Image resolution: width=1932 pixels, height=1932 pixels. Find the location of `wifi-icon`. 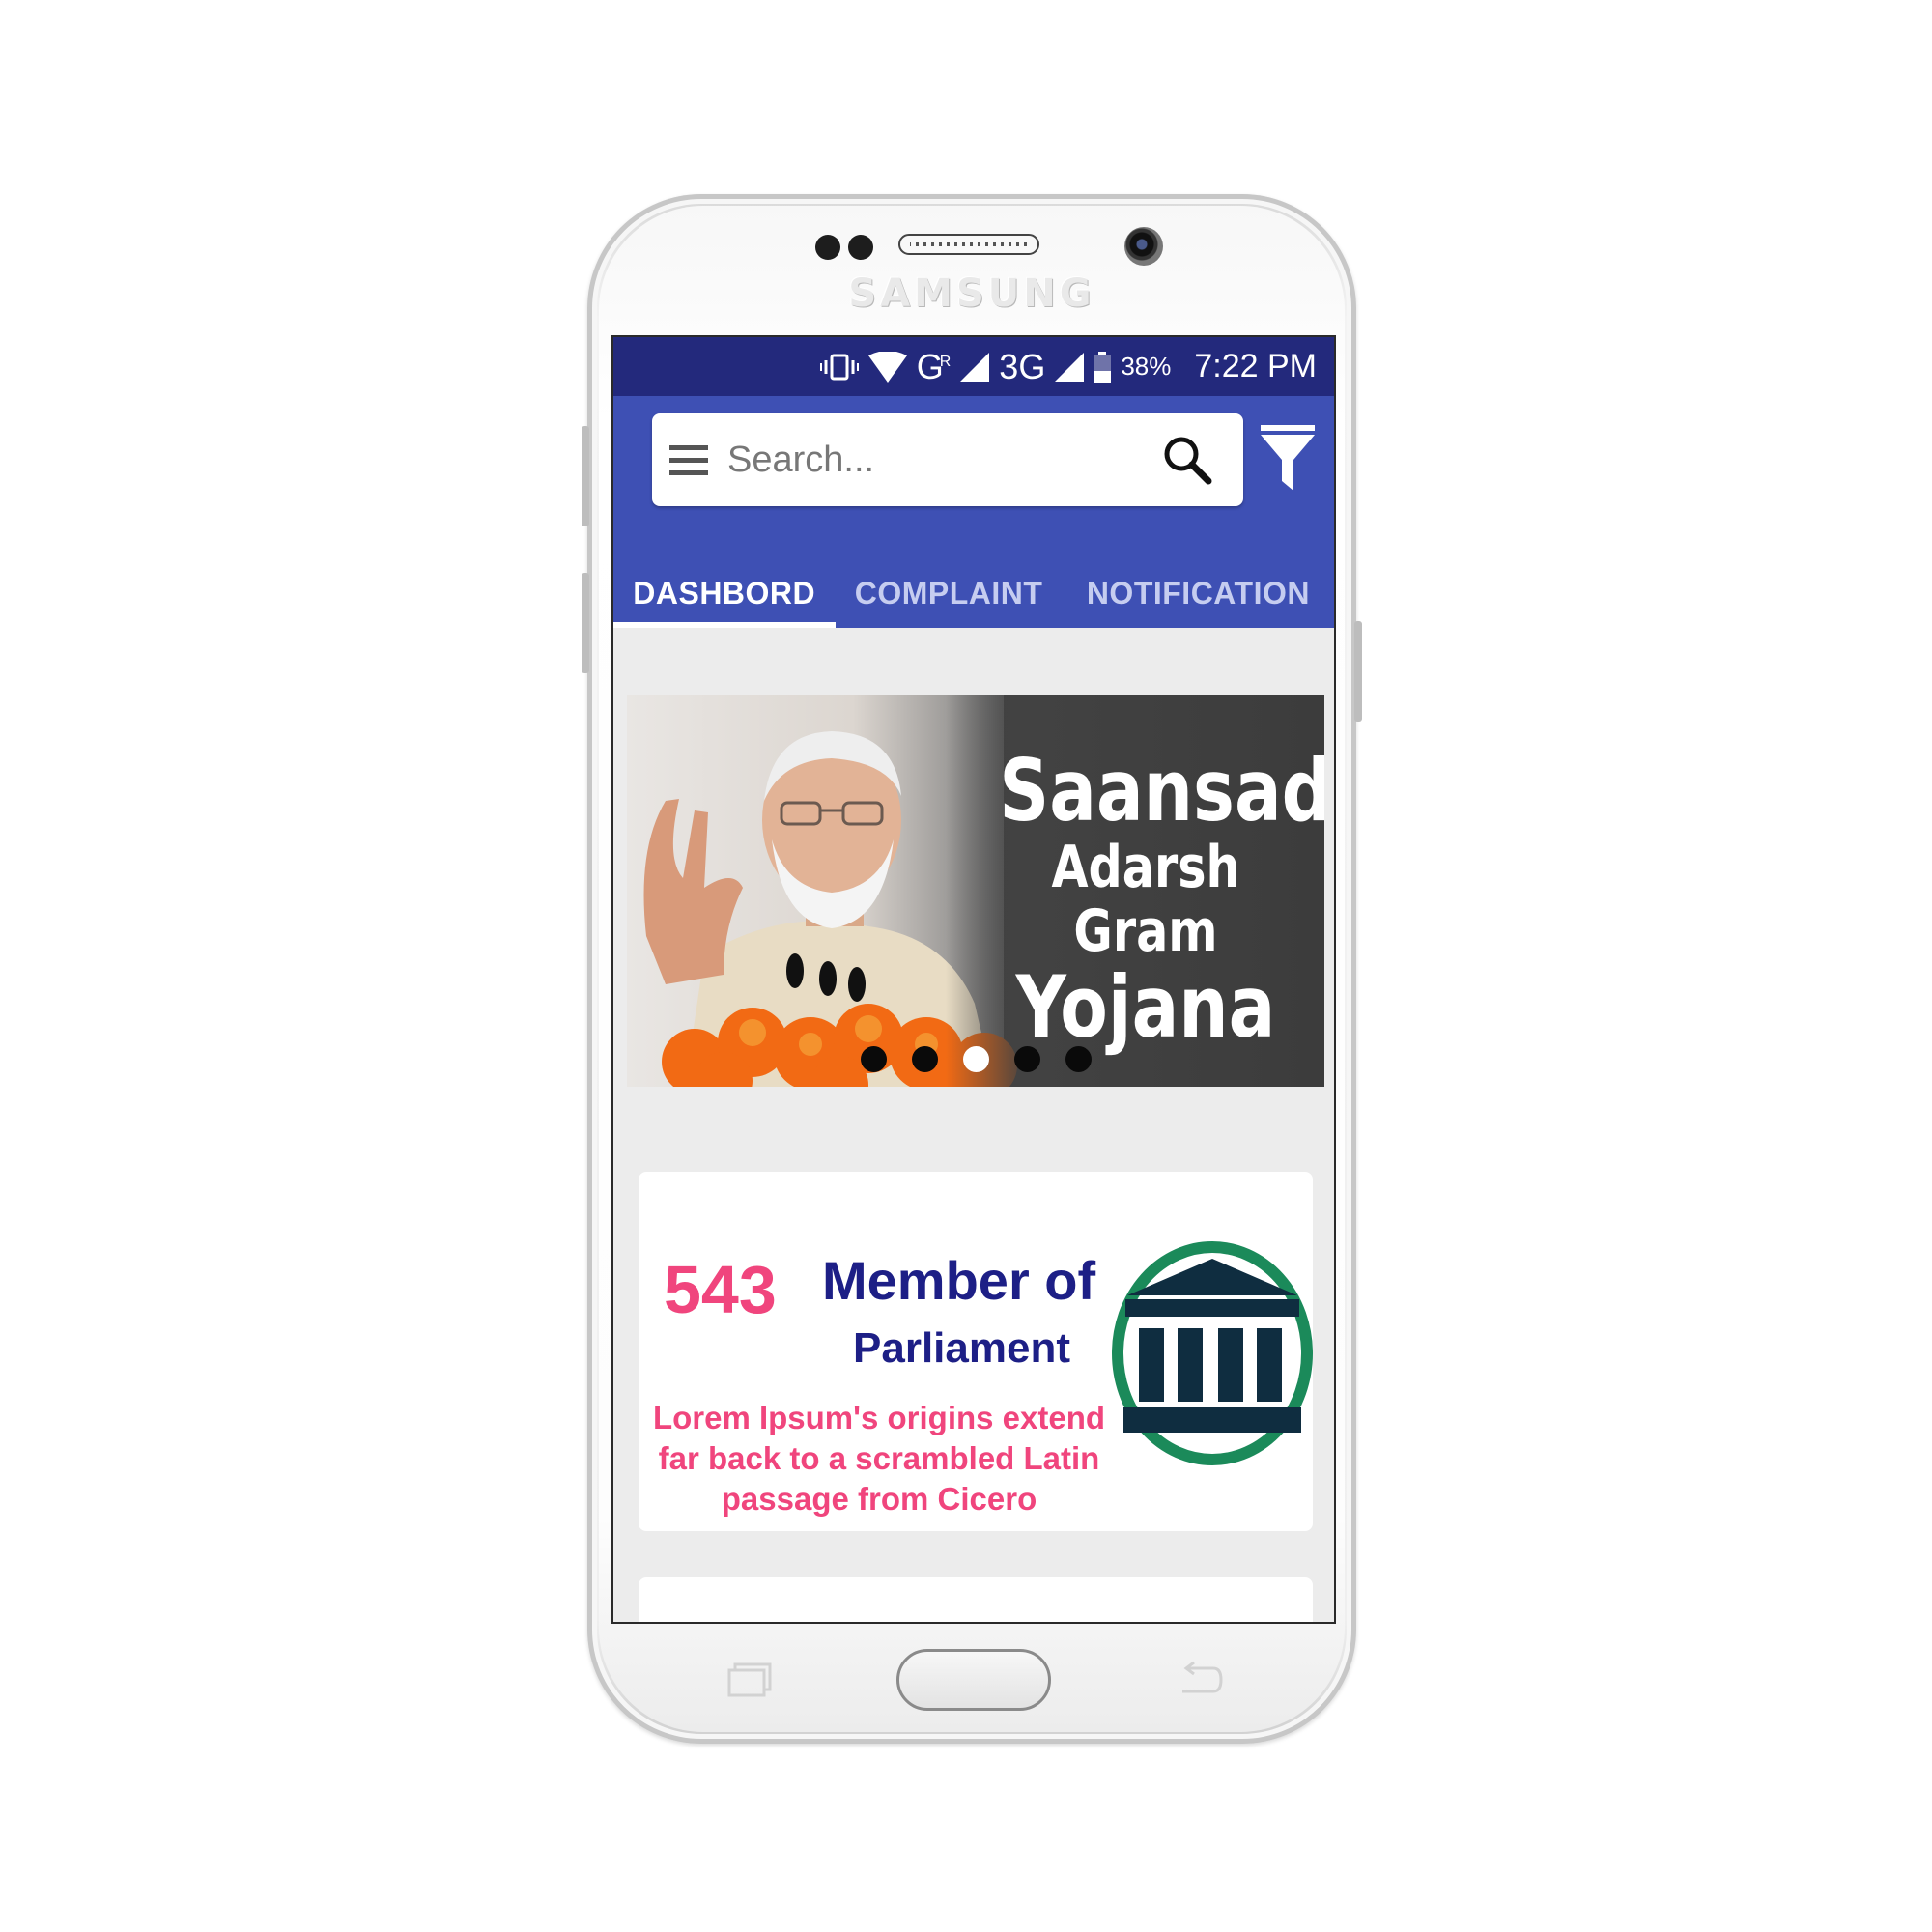

wifi-icon is located at coordinates (887, 367).